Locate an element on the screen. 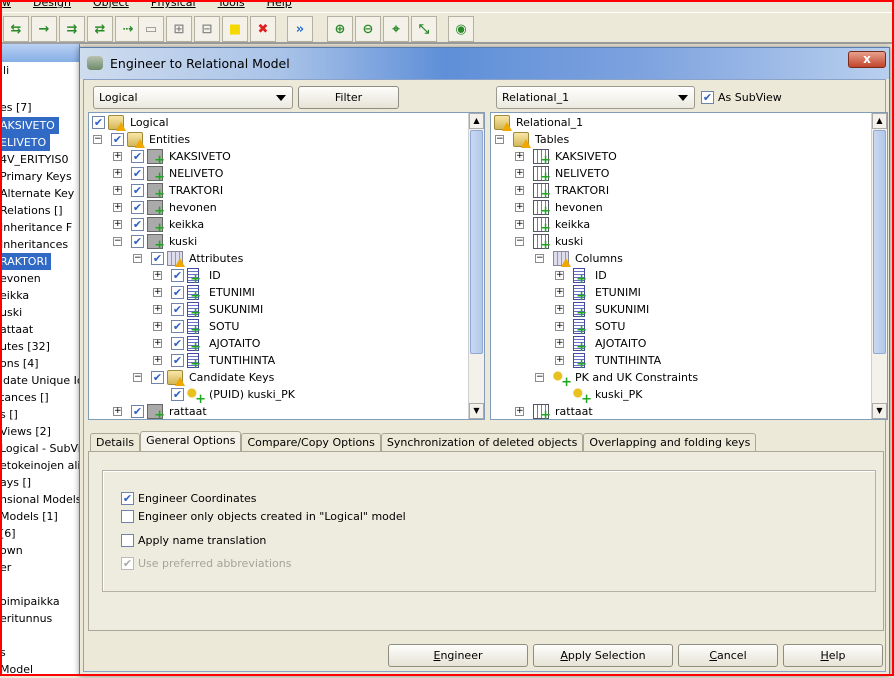  zoom-out-button: ⊖ is located at coordinates (368, 29).